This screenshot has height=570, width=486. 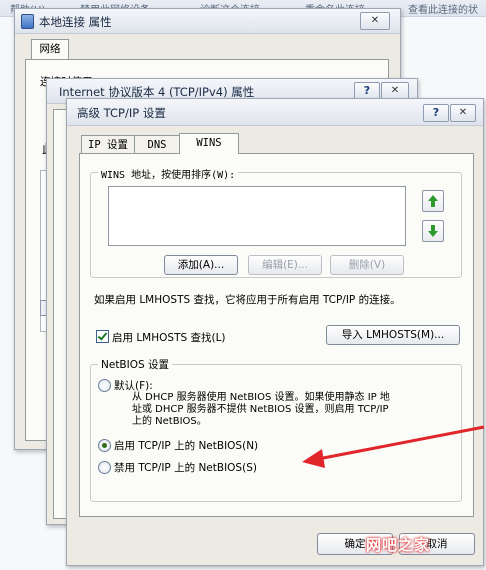 What do you see at coordinates (436, 113) in the screenshot?
I see `dialog-help-button: ?` at bounding box center [436, 113].